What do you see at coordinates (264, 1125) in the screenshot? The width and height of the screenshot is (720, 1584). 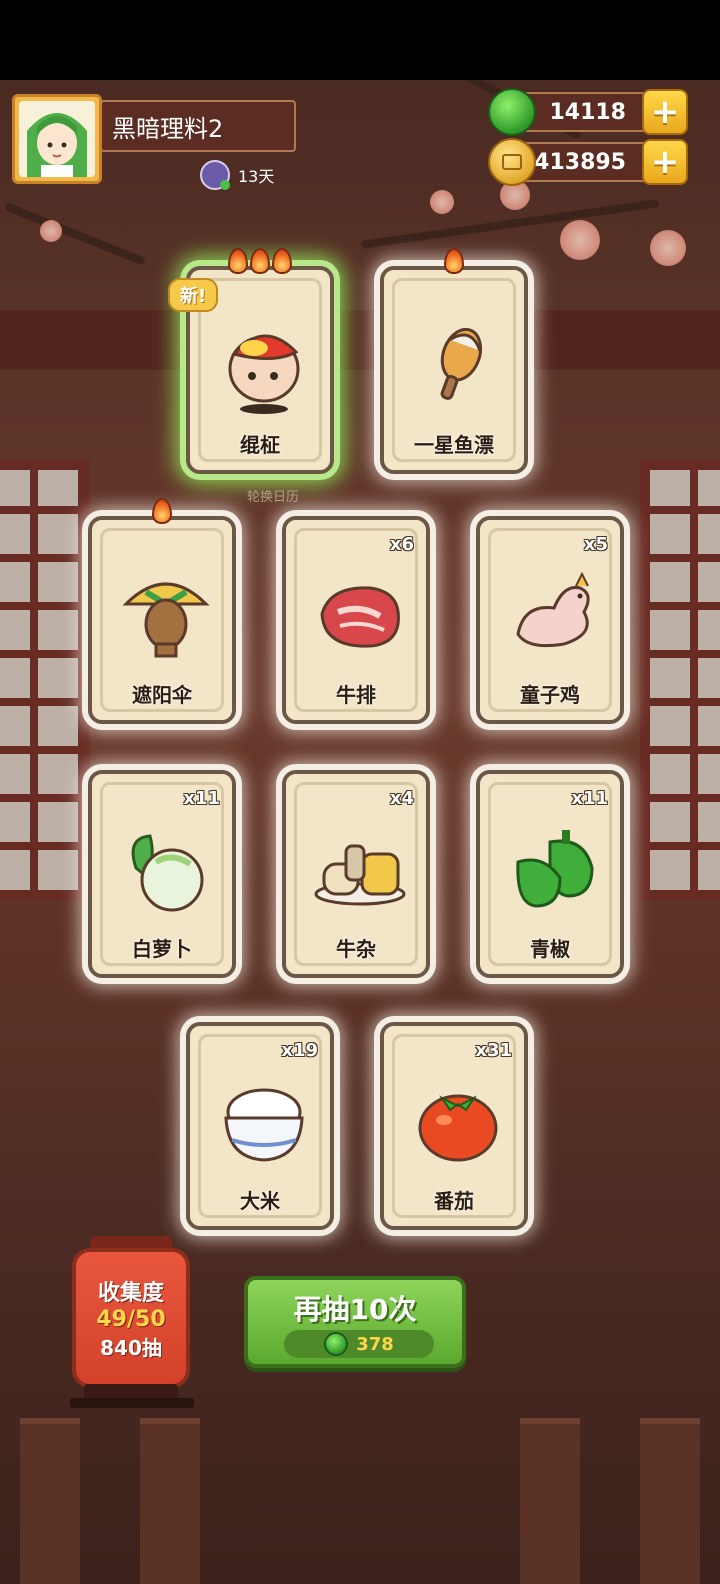 I see `rice-bowl-icon` at bounding box center [264, 1125].